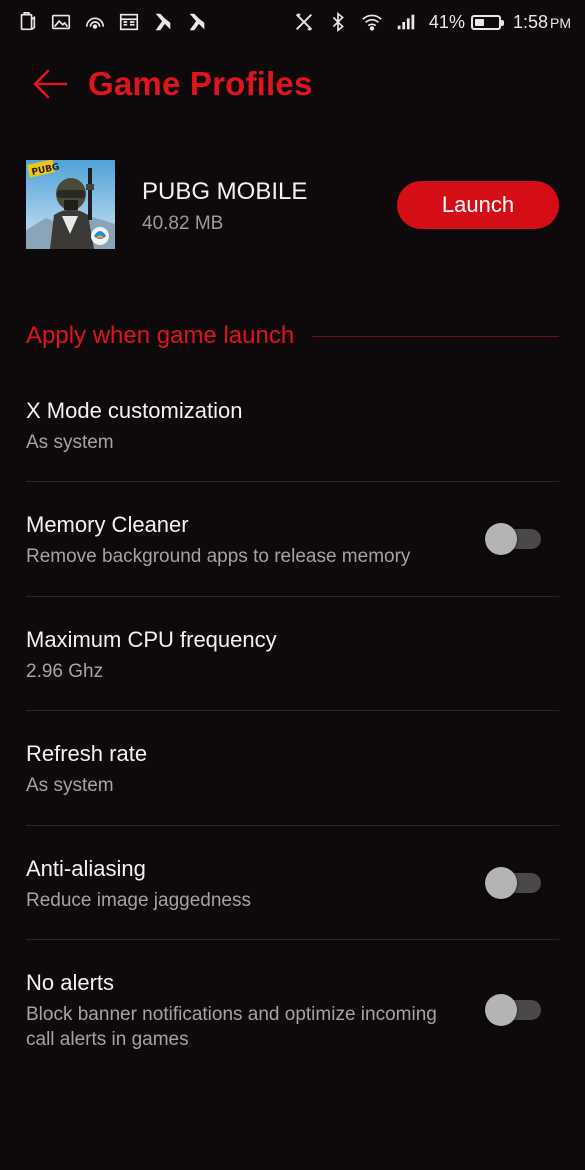  Describe the element at coordinates (138, 900) in the screenshot. I see `setting-subtitle: Reduce image jaggedness` at that location.